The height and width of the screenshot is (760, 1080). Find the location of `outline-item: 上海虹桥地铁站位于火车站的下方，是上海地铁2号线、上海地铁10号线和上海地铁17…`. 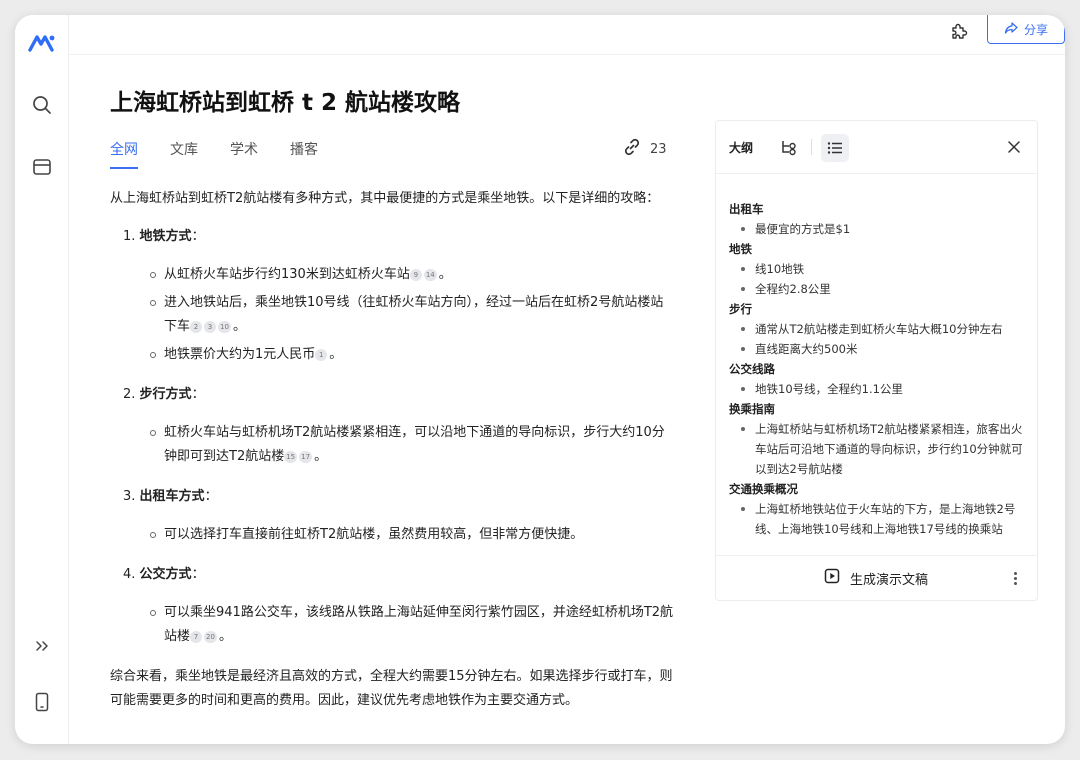

outline-item: 上海虹桥地铁站位于火车站的下方，是上海地铁2号线、上海地铁10号线和上海地铁17… is located at coordinates (879, 519).